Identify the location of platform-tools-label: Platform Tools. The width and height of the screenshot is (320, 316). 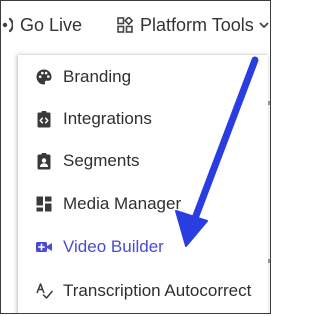
(197, 24).